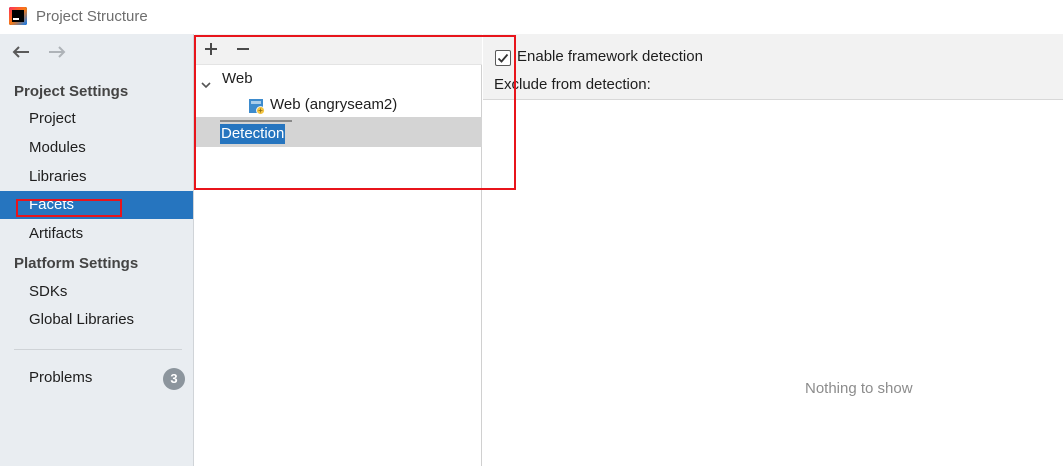  I want to click on annotation-box-facets-item, so click(69, 208).